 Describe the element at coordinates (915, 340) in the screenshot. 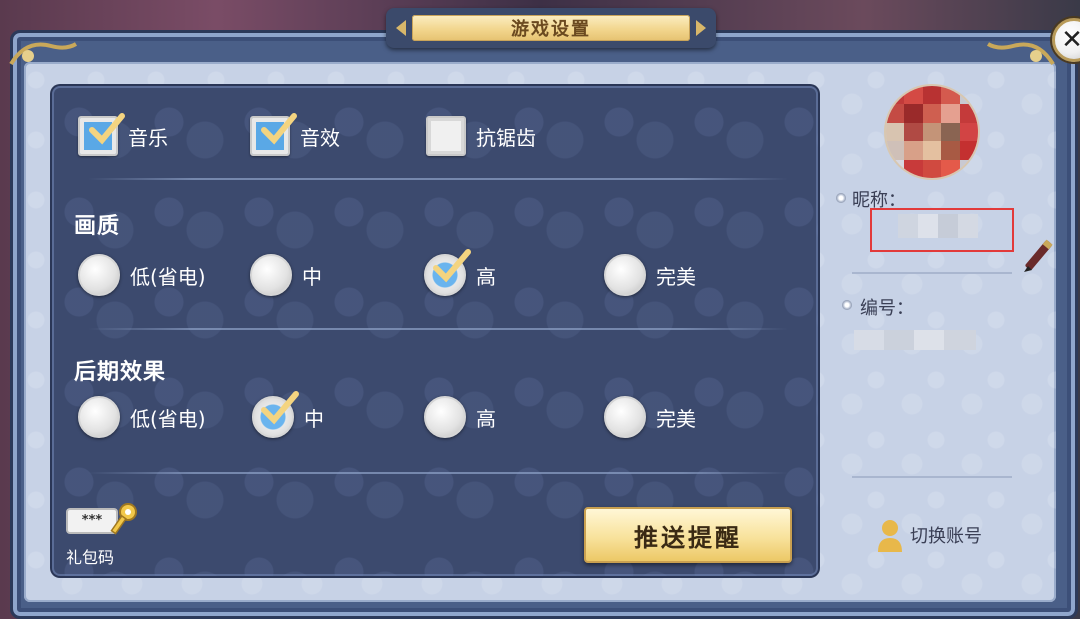

I see `id-value` at that location.